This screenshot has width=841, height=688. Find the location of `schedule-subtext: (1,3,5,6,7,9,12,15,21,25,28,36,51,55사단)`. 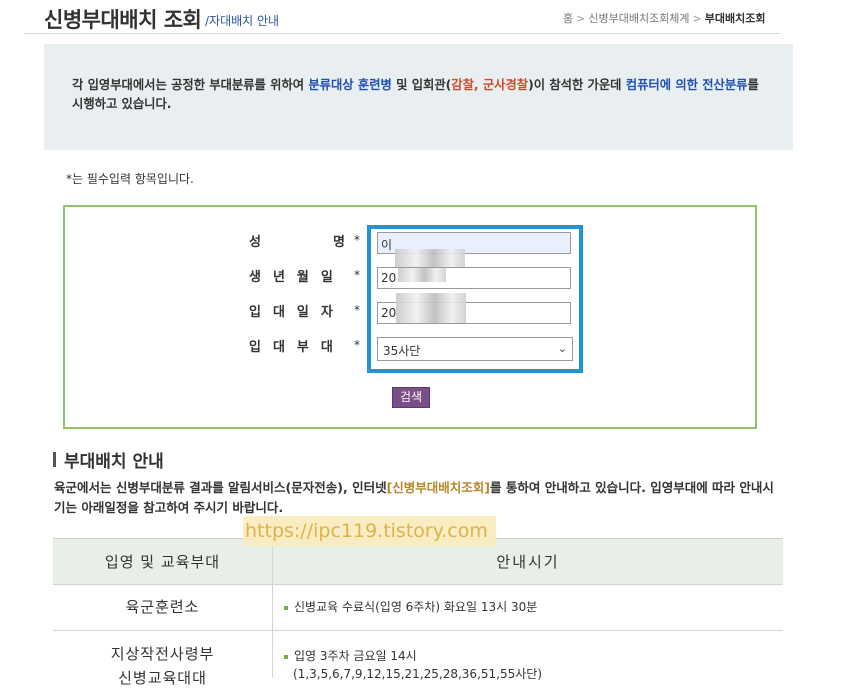

schedule-subtext: (1,3,5,6,7,9,12,15,21,25,28,36,51,55사단) is located at coordinates (417, 674).